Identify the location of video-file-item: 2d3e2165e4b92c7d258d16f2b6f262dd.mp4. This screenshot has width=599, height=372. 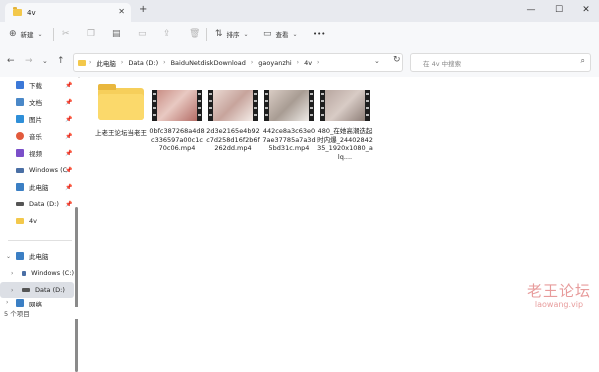
(233, 119).